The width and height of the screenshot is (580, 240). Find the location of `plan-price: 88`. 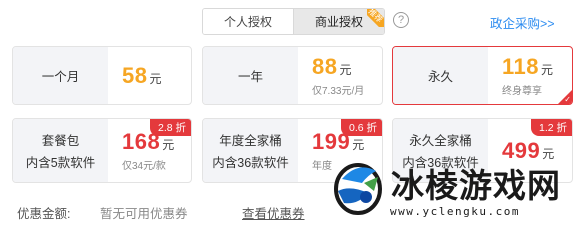

plan-price: 88 is located at coordinates (325, 66).